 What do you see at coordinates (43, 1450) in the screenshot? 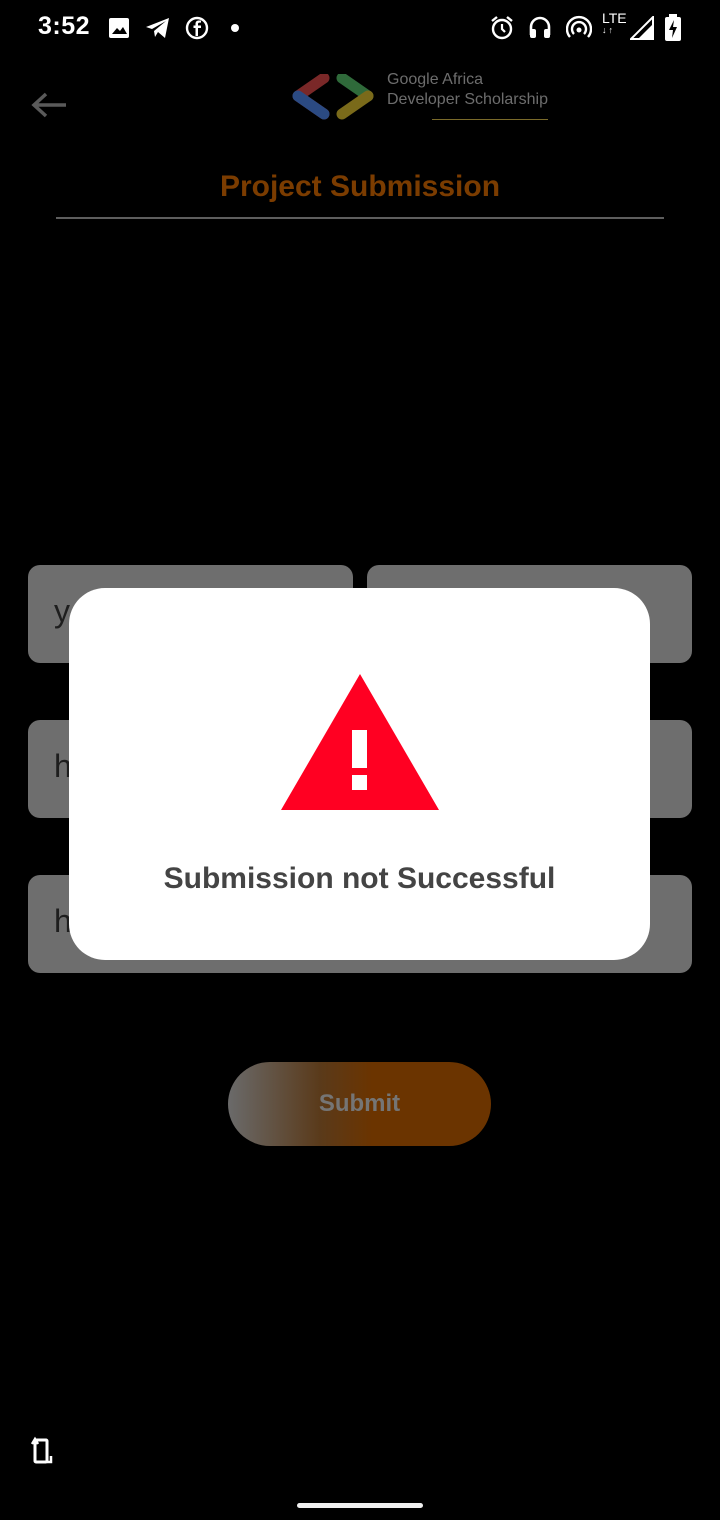
I see `screen-rotate-icon` at bounding box center [43, 1450].